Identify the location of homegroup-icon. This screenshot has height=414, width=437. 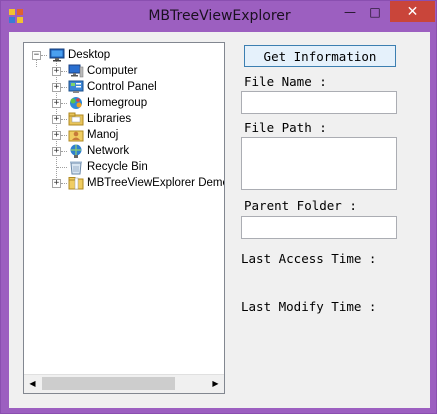
(76, 103).